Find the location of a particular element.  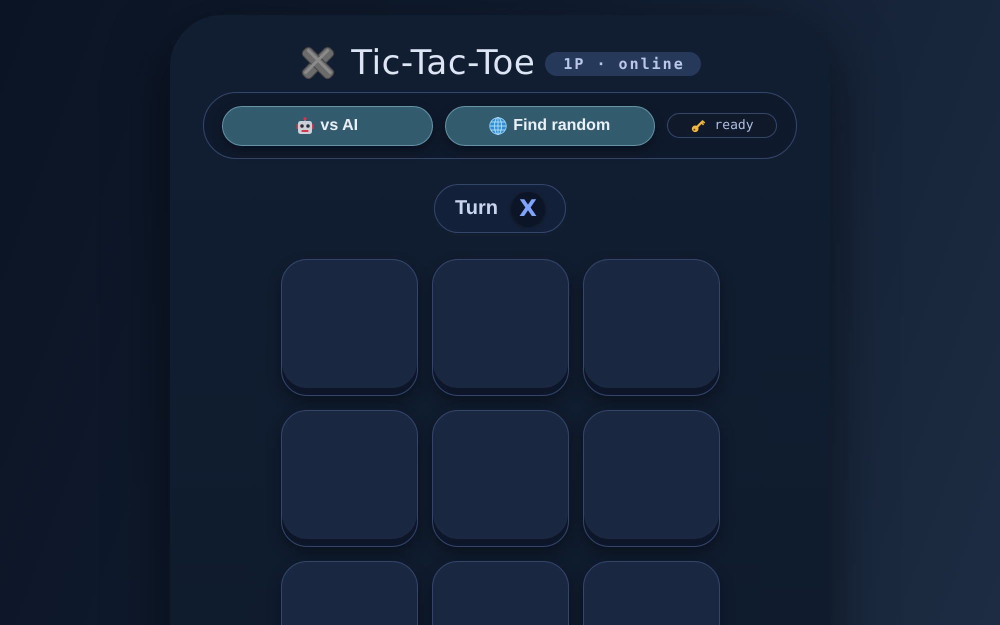

status-text: ready is located at coordinates (734, 125).